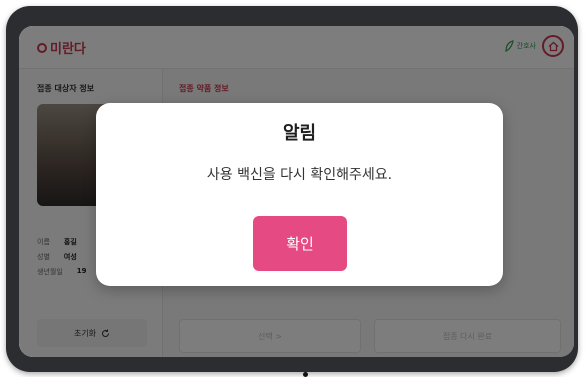  Describe the element at coordinates (299, 133) in the screenshot. I see `dialog-title: 알림` at that location.